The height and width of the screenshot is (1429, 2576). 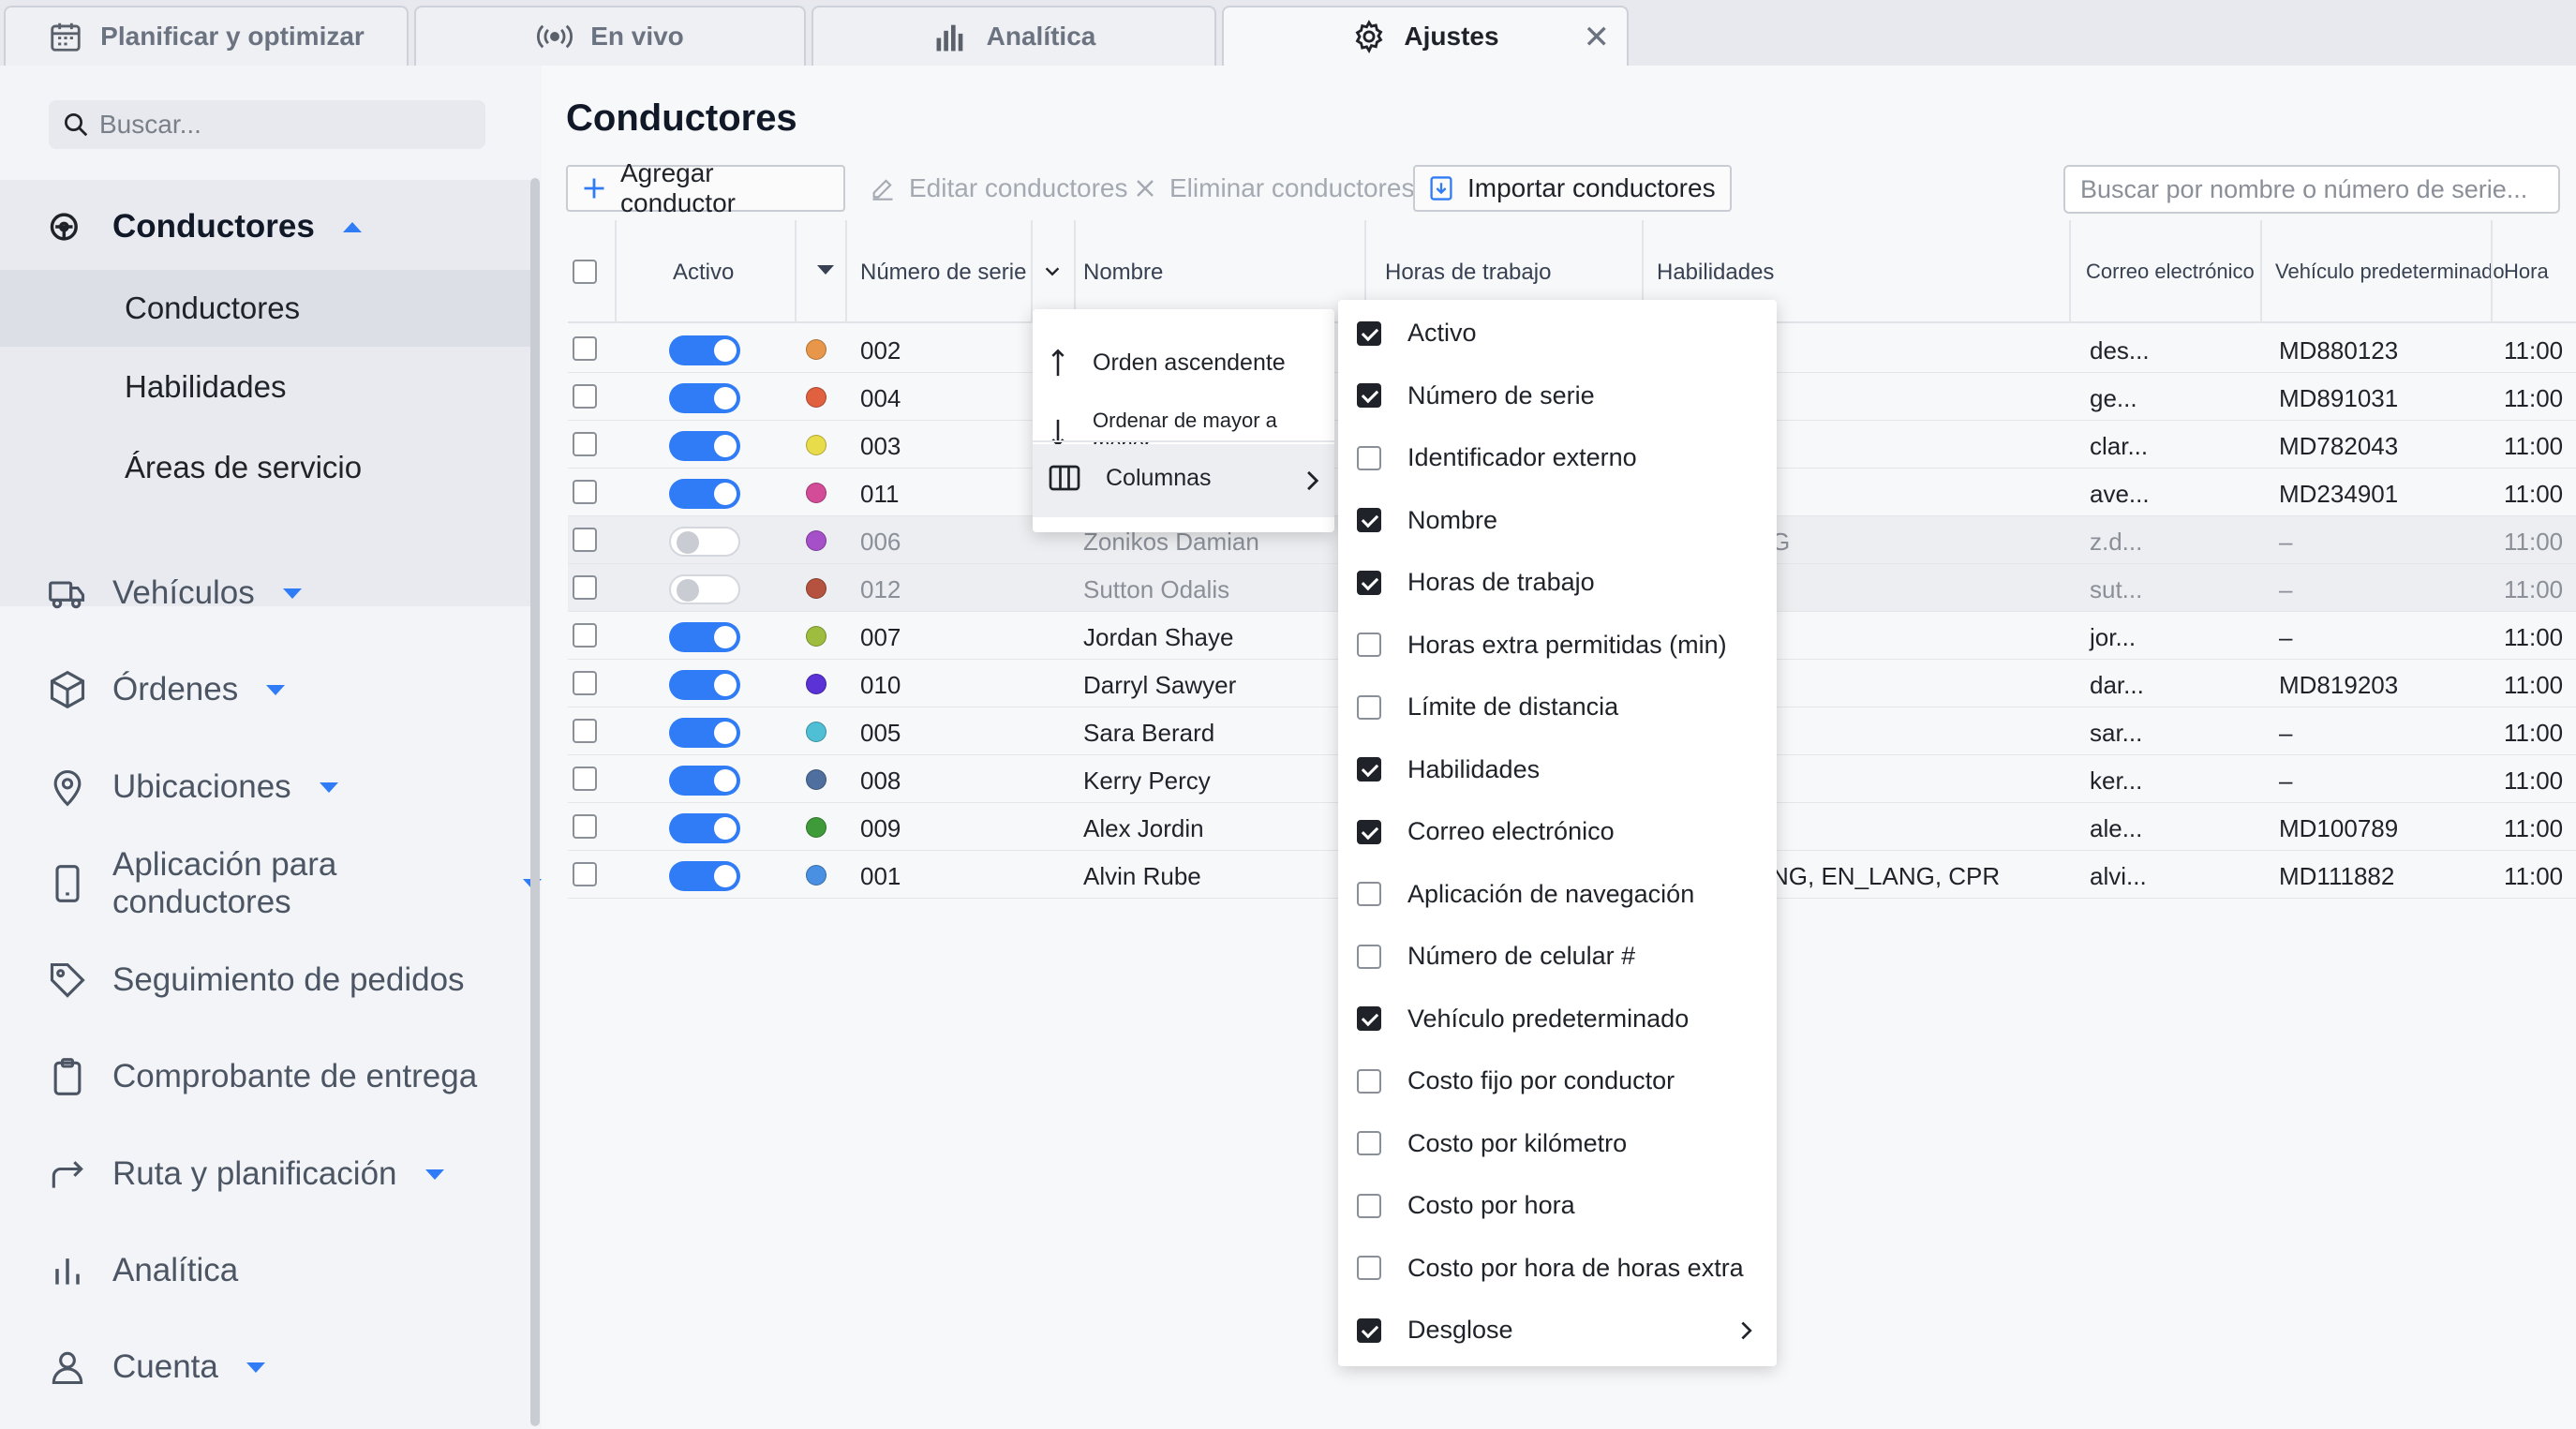 What do you see at coordinates (1572, 188) in the screenshot?
I see `import-drivers-button: Importar conductores` at bounding box center [1572, 188].